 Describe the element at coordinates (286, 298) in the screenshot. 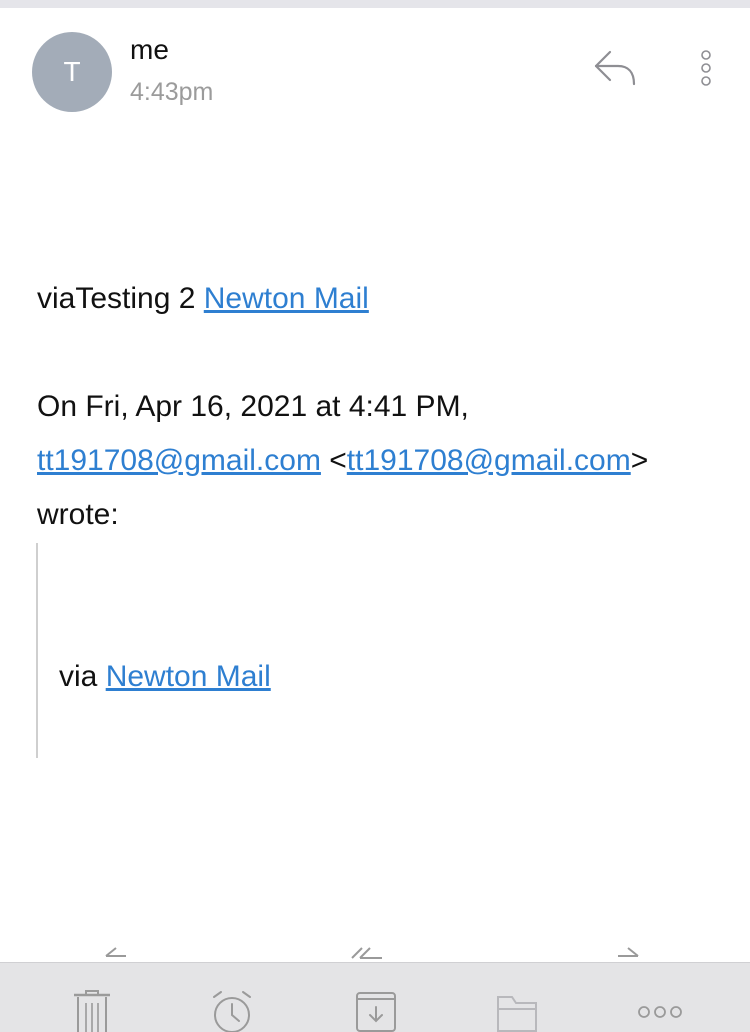

I see `newton-mail-link: Newton Mail` at that location.